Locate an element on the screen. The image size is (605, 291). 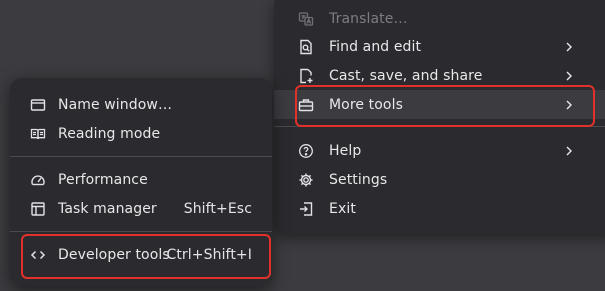
submenu-item-performance: Performance is located at coordinates (141, 179).